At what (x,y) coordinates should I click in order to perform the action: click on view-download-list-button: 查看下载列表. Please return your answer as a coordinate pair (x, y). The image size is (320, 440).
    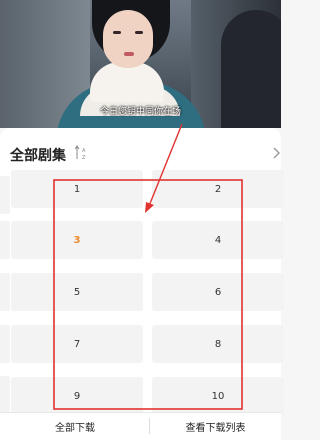
    Looking at the image, I should click on (215, 426).